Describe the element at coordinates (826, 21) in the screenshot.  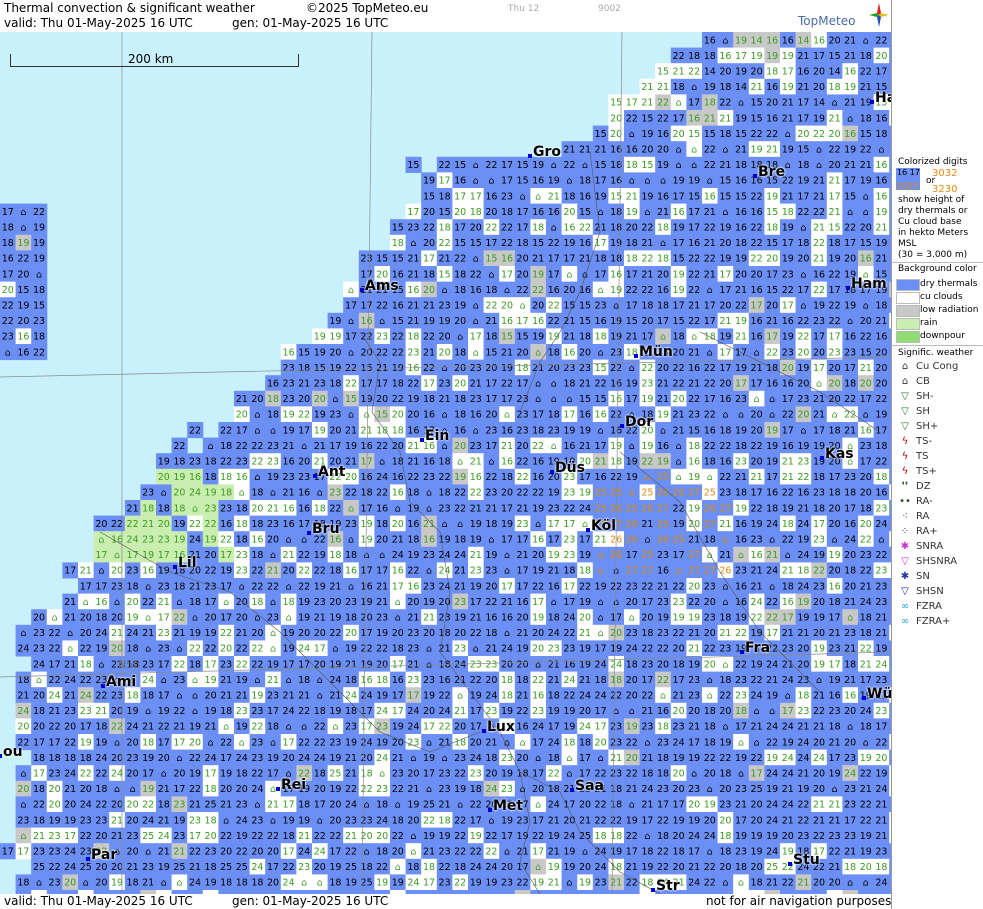
I see `topmeteo-logo: TopMeteo` at that location.